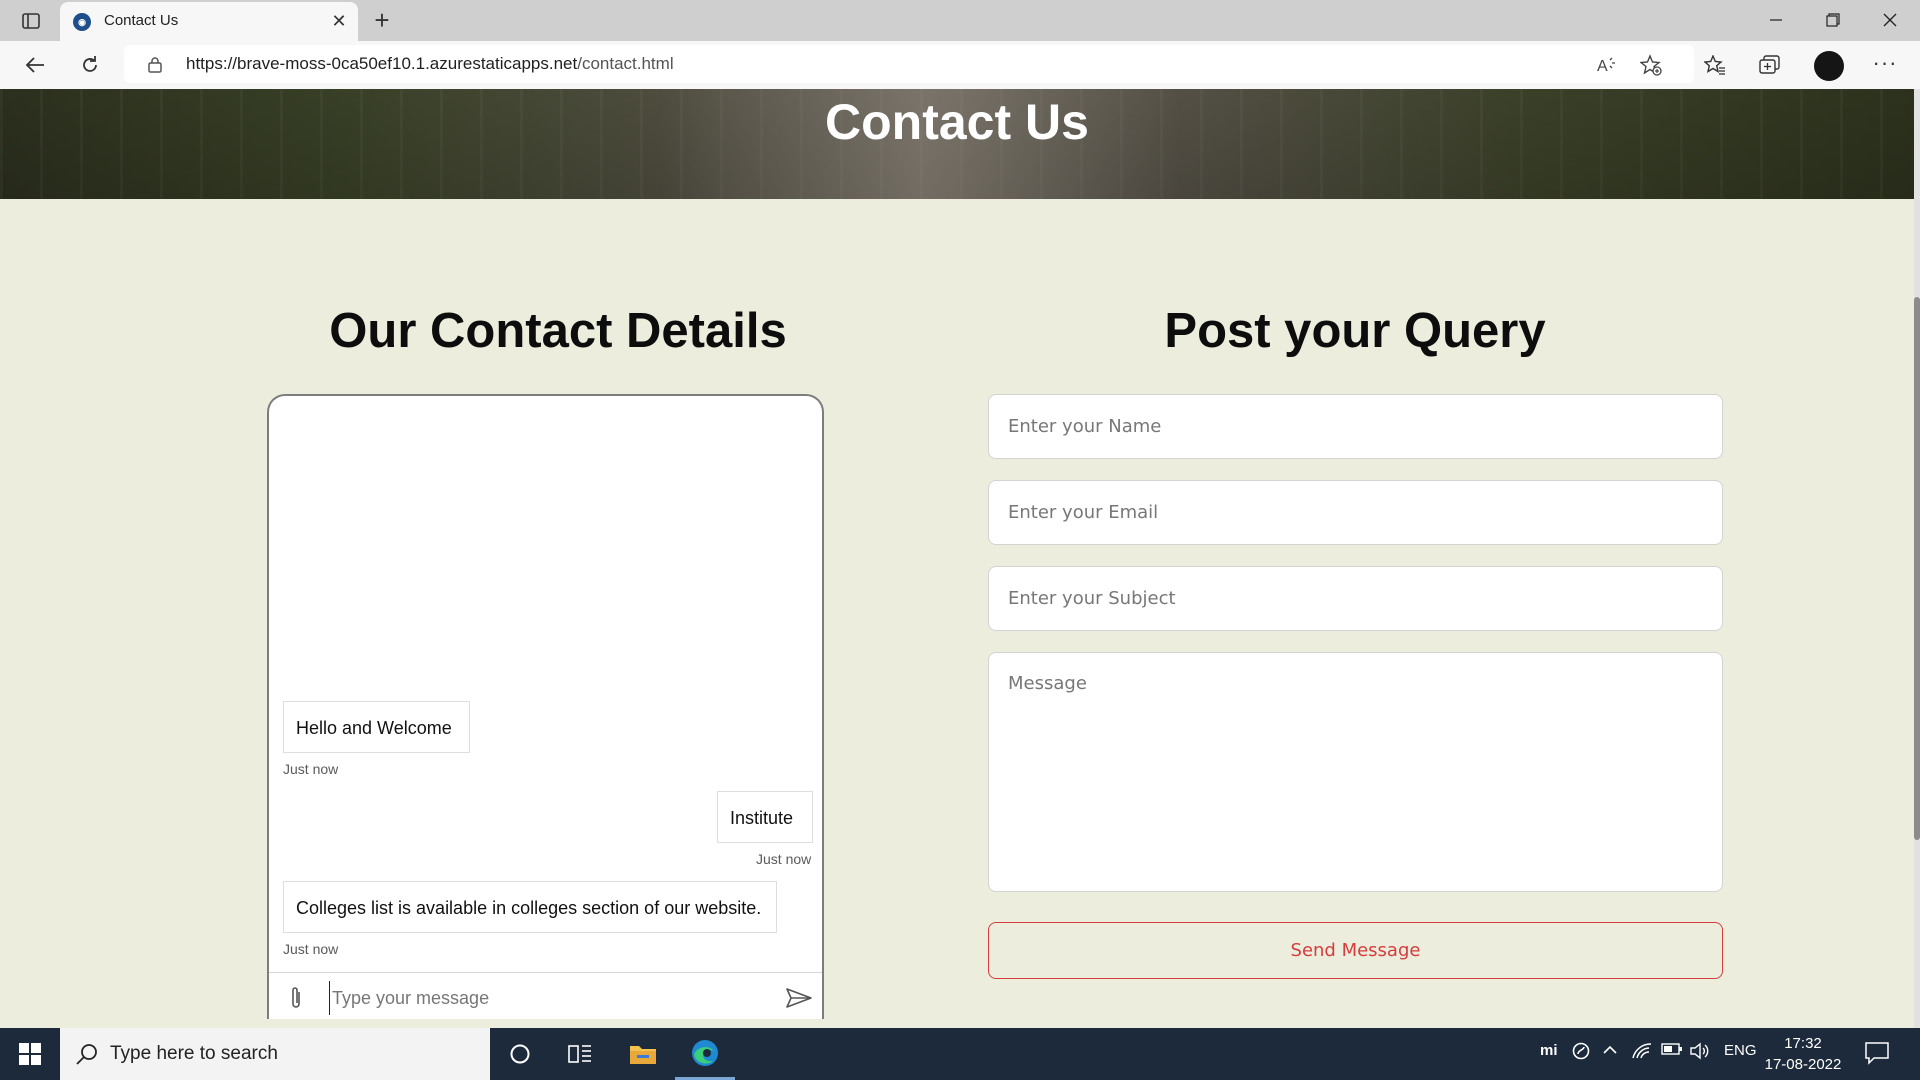  Describe the element at coordinates (1672, 1051) in the screenshot. I see `battery-icon` at that location.